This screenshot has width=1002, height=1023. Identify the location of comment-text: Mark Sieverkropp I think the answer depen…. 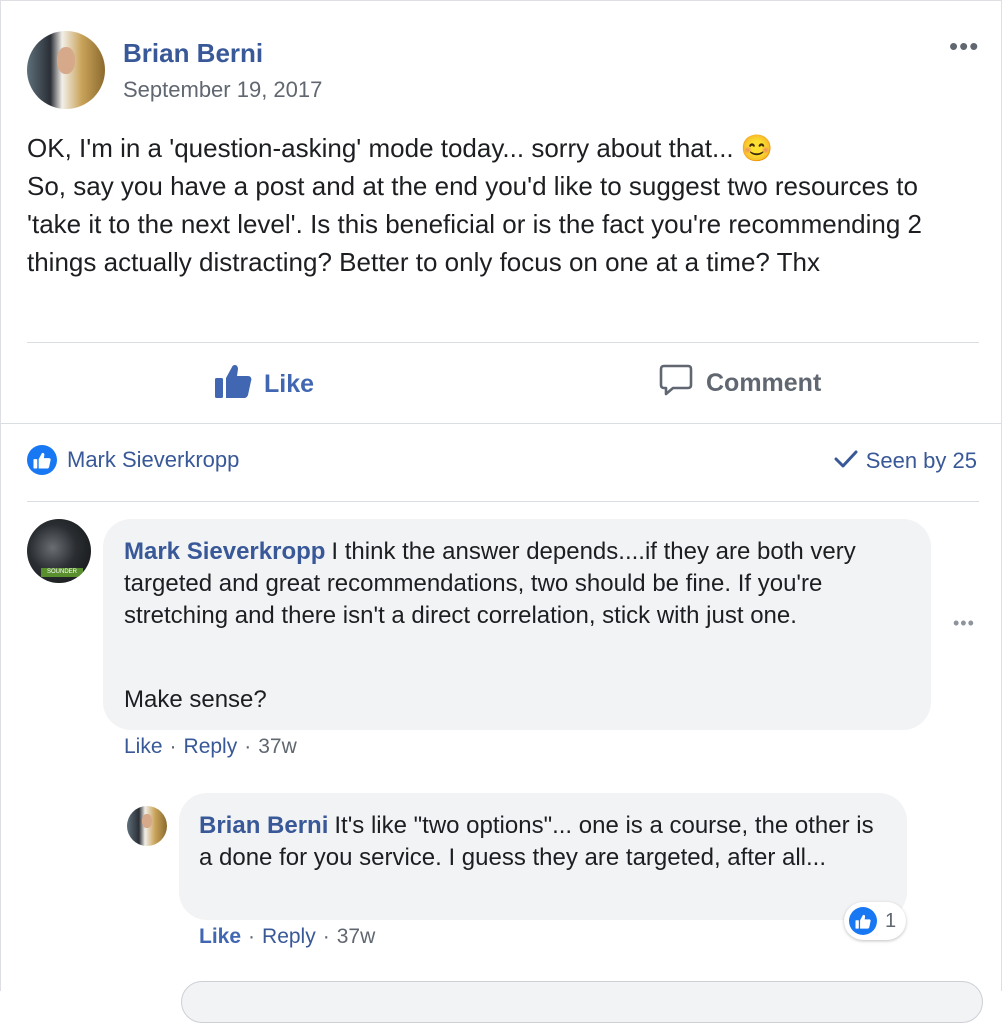
(519, 584).